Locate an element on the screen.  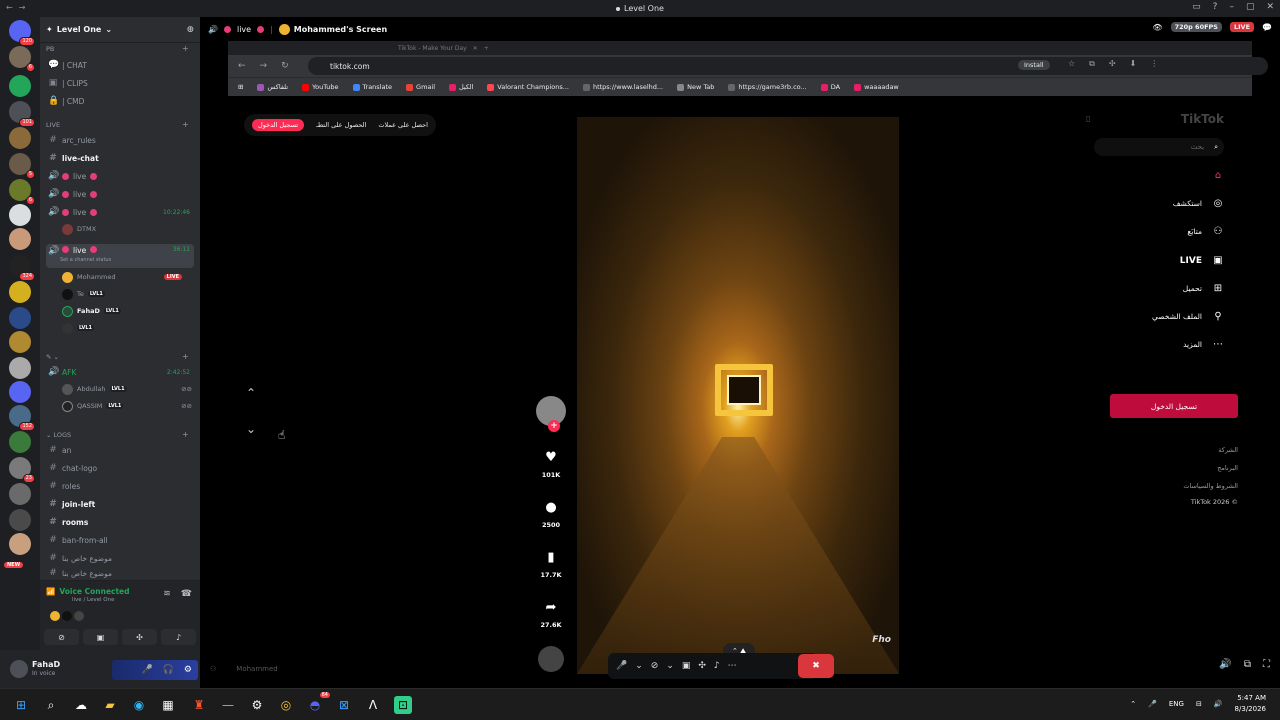
voice-user-abdullah: Abdullah LVL1 ⊘⊘ is located at coordinates (127, 389).